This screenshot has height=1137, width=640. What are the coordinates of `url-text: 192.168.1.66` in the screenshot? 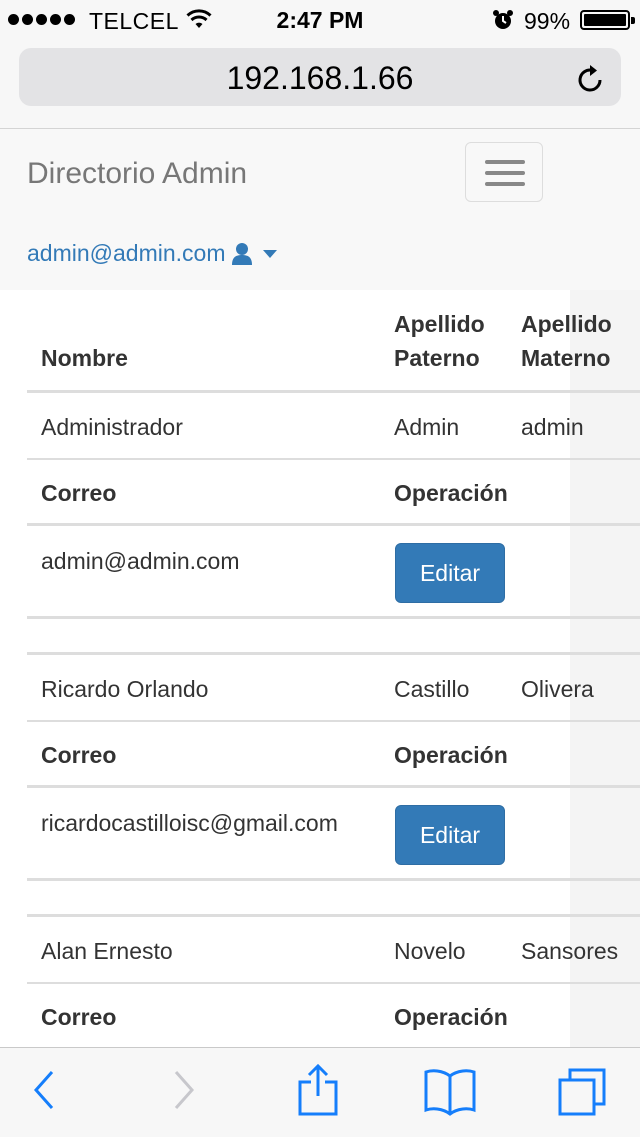 It's located at (320, 78).